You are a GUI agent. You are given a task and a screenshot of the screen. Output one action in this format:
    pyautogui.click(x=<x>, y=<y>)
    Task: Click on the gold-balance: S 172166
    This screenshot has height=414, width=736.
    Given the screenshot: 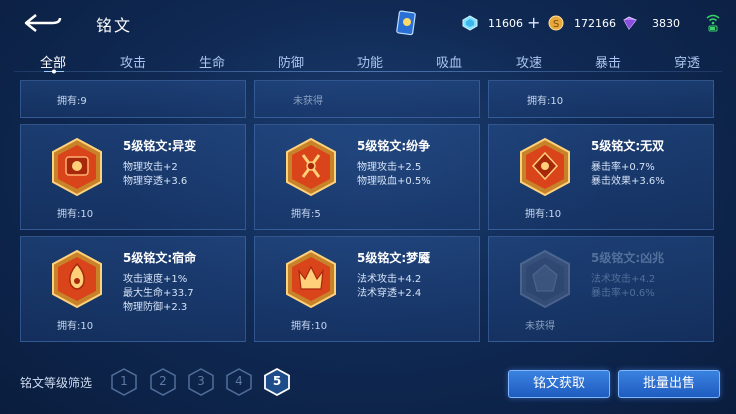 What is the action you would take?
    pyautogui.click(x=582, y=23)
    